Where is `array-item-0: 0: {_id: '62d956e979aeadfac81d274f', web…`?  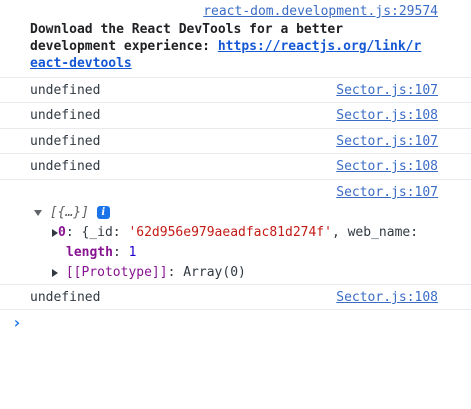 array-item-0: 0: {_id: '62d956e979aeadfac81d274f', web… is located at coordinates (235, 232).